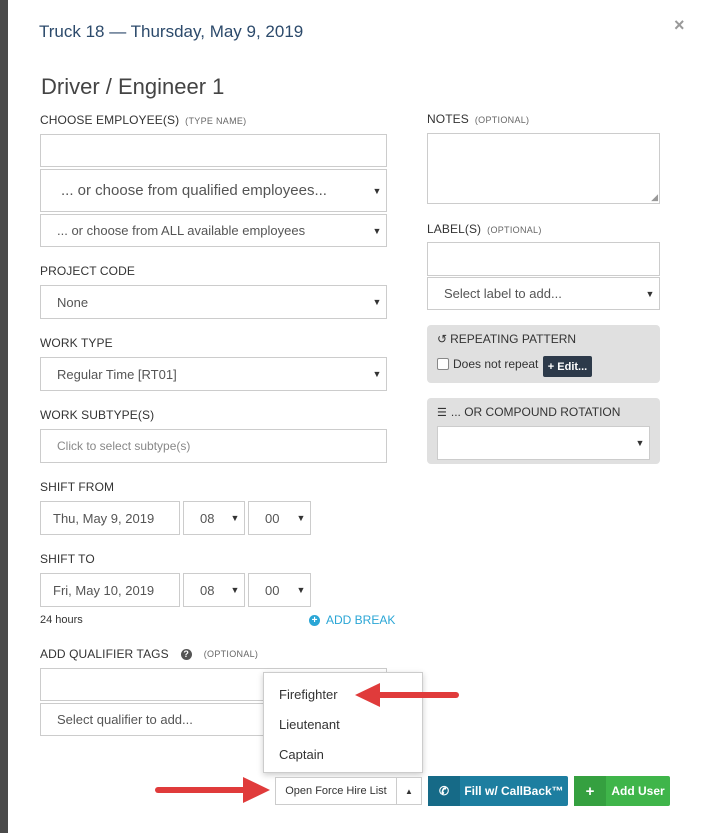 Image resolution: width=705 pixels, height=833 pixels. I want to click on shift-from-label: Shift From, so click(77, 487).